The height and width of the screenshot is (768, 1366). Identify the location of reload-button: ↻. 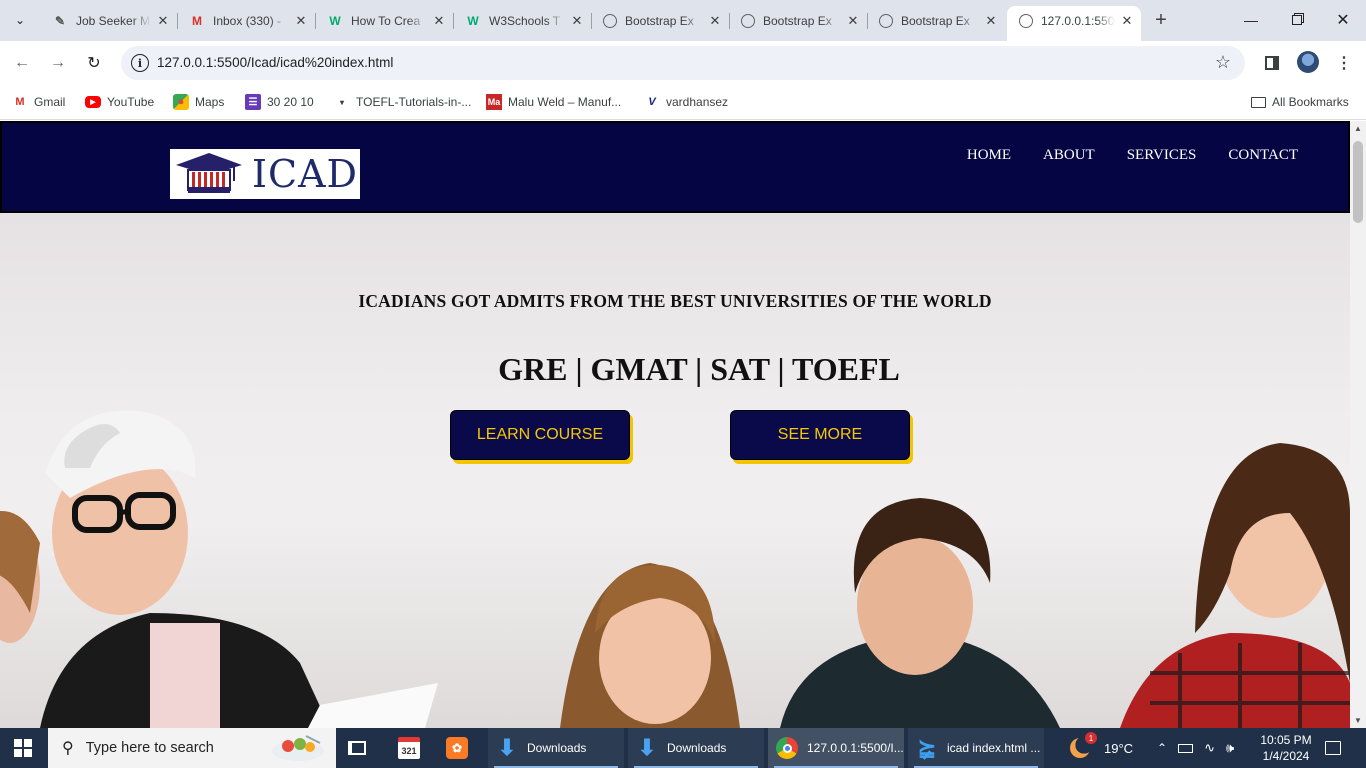
(94, 63).